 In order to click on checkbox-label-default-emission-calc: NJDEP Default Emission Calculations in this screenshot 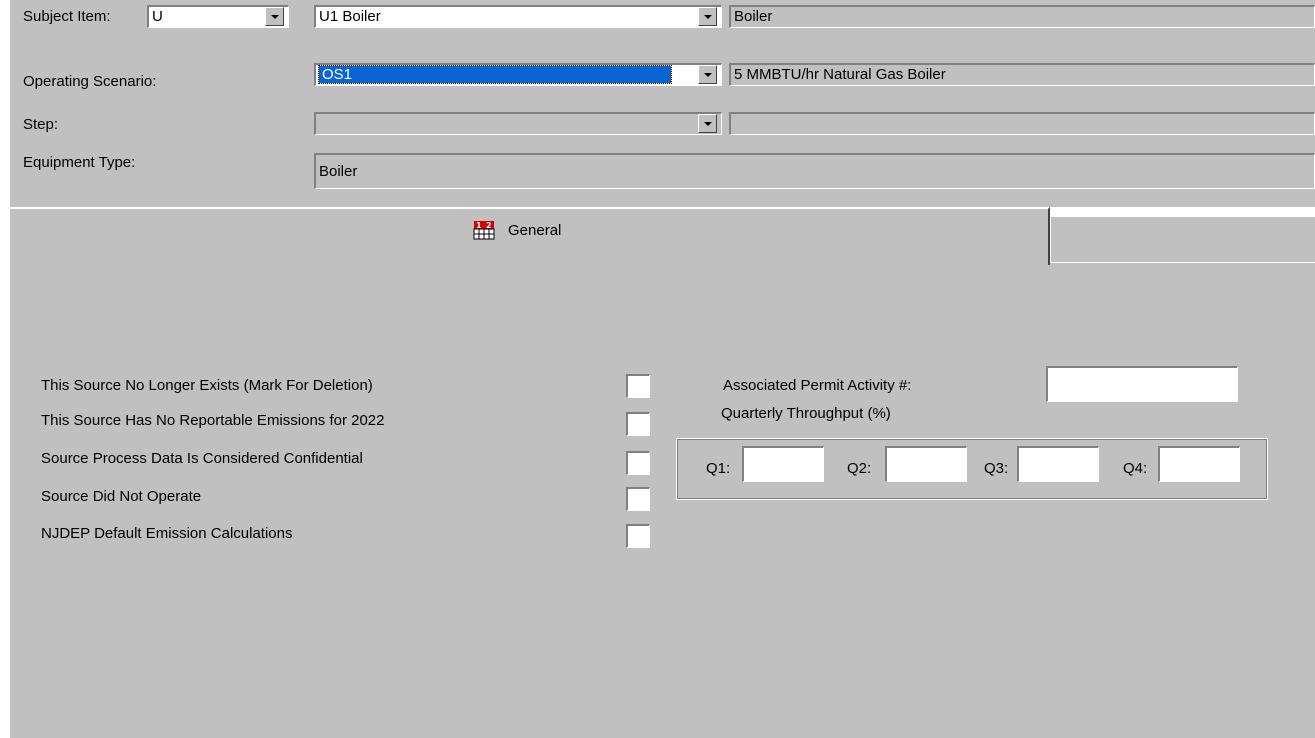, I will do `click(167, 533)`.